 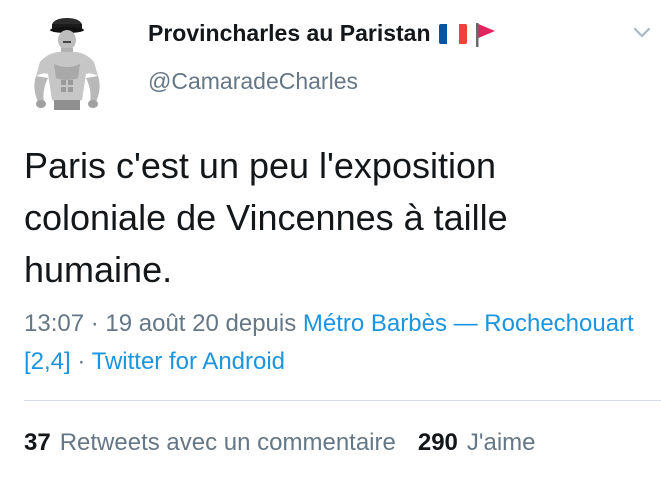 What do you see at coordinates (188, 361) in the screenshot?
I see `tweet-client-link: Twitter for Android` at bounding box center [188, 361].